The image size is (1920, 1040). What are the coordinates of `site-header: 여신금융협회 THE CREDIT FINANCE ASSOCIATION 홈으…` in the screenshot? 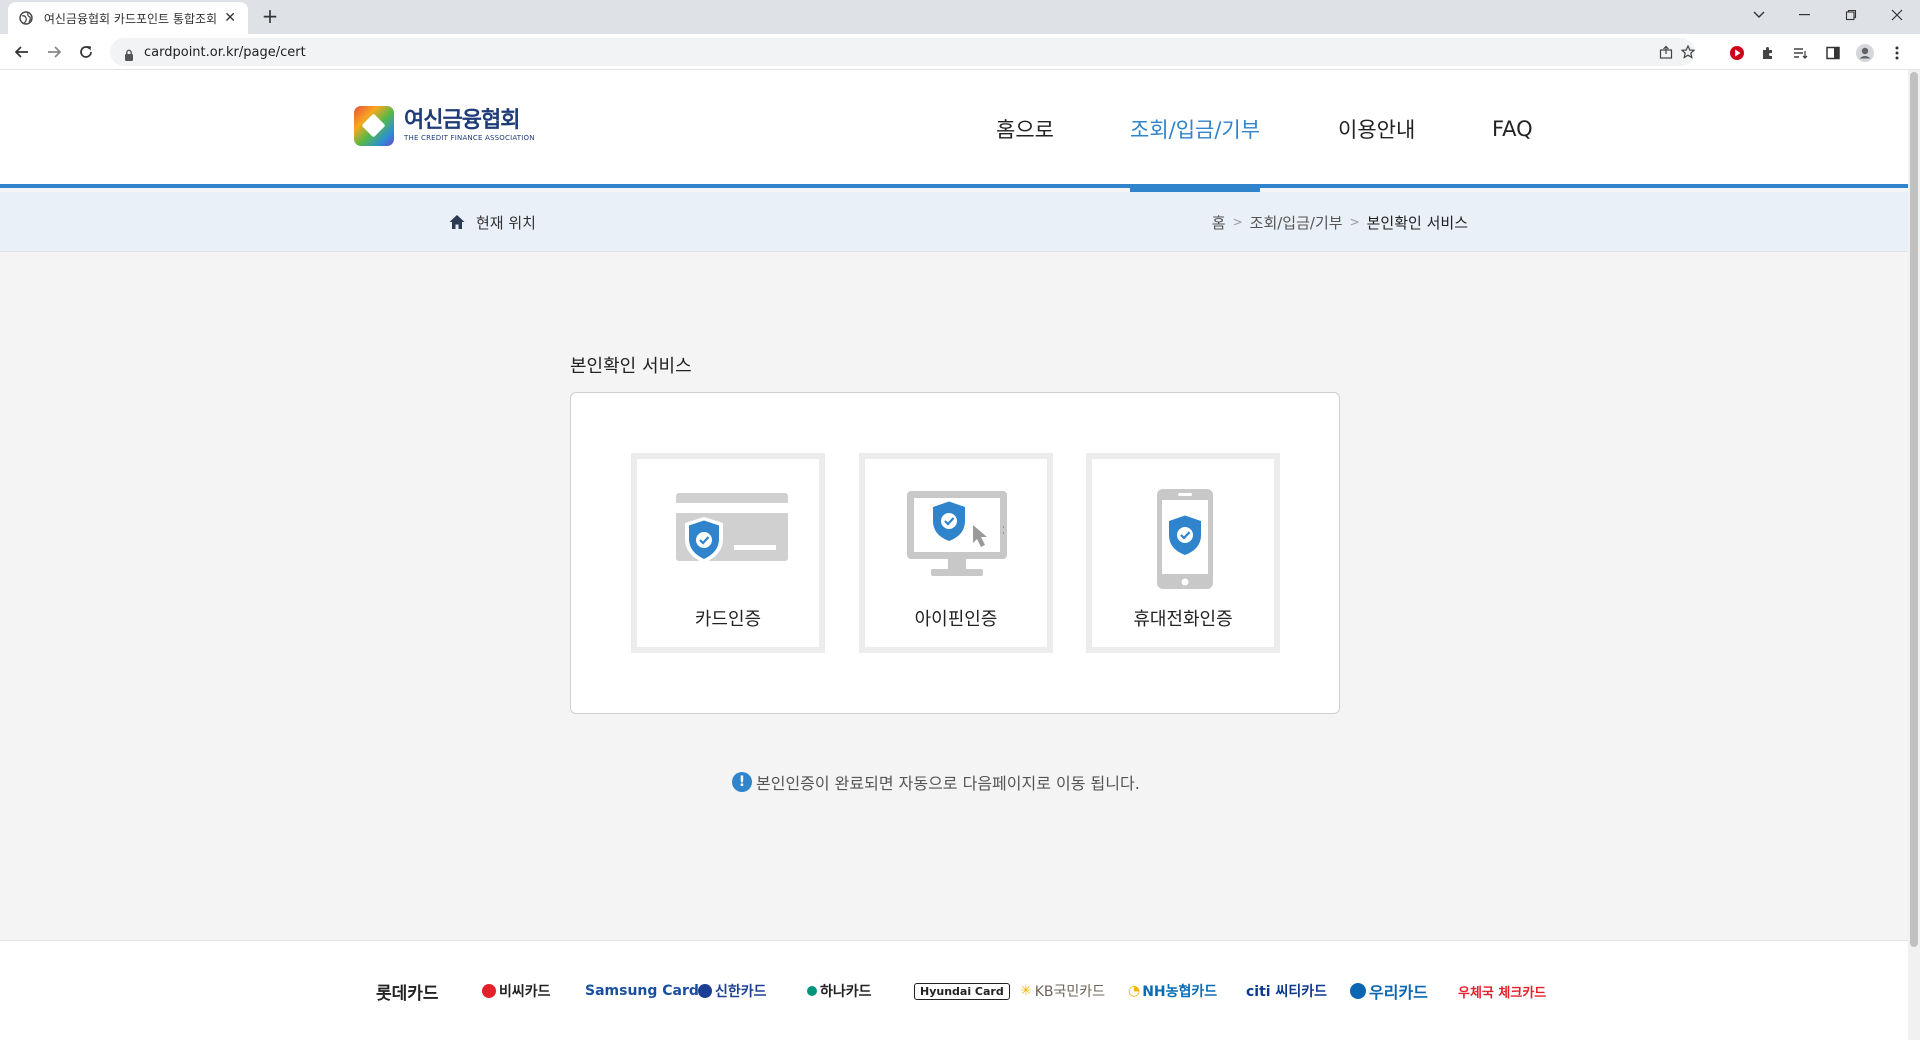 It's located at (954, 131).